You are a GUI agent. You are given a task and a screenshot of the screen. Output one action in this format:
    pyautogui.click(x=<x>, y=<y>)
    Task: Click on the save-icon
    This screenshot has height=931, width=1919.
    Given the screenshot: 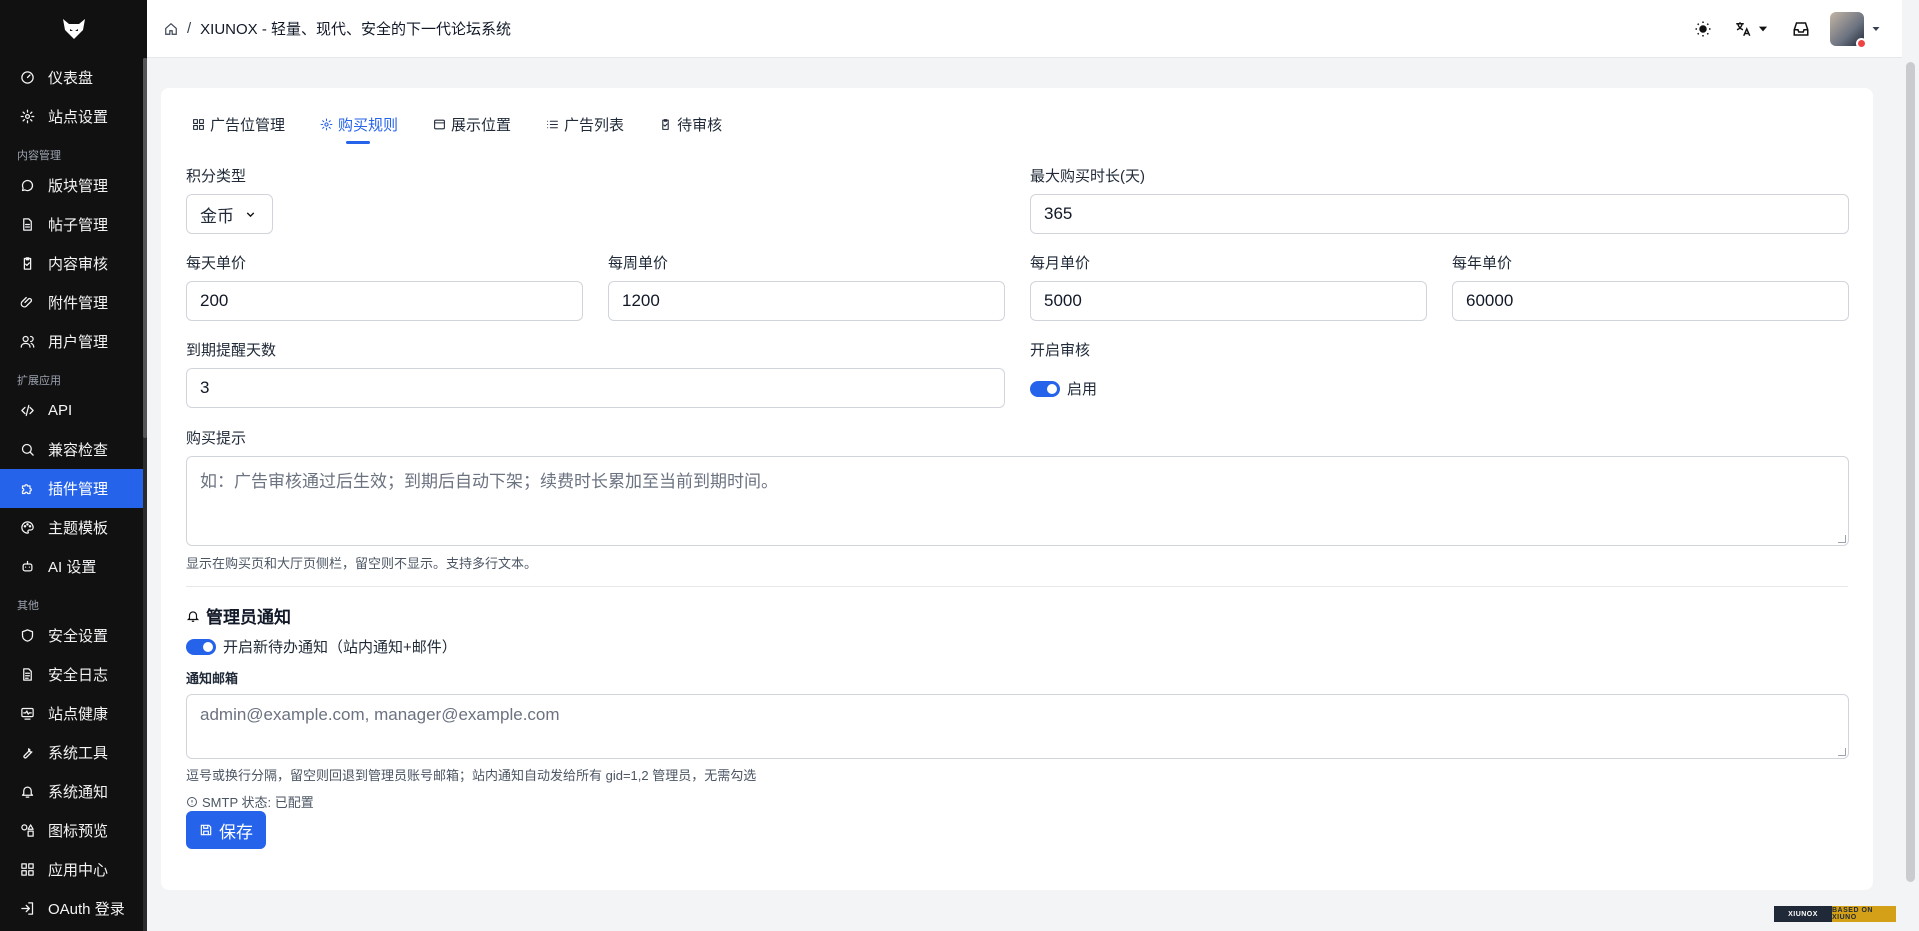 What is the action you would take?
    pyautogui.click(x=206, y=830)
    